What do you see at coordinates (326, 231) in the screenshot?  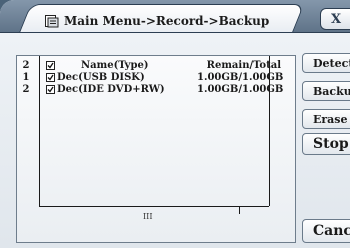 I see `cancel-button: Cancel` at bounding box center [326, 231].